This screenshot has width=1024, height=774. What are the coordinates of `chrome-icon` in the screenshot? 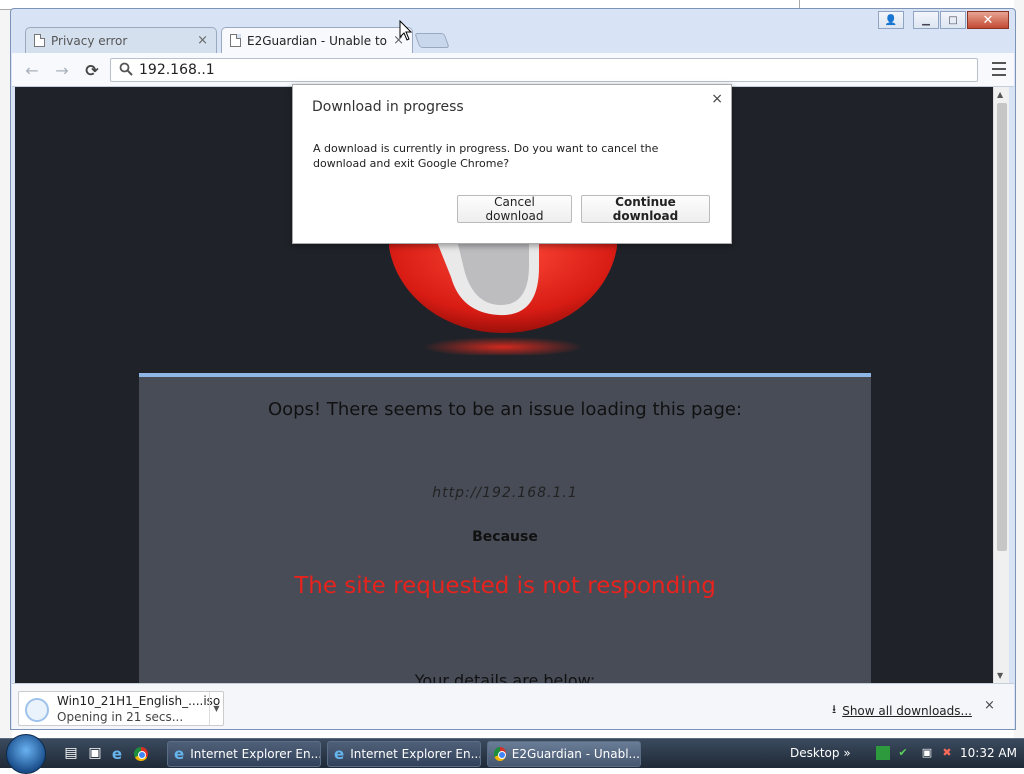 It's located at (500, 754).